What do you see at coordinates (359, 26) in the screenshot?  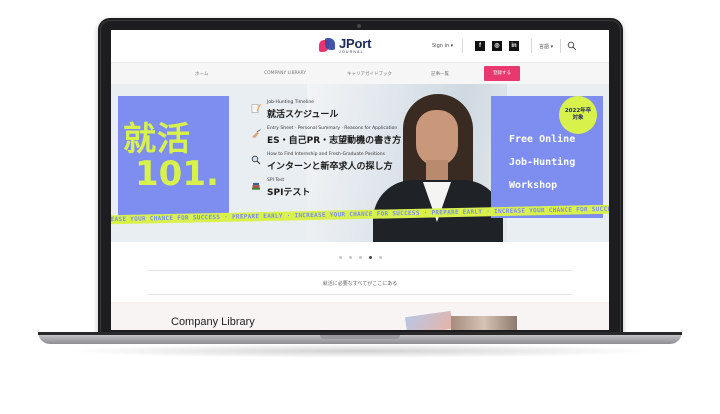 I see `camera-icon` at bounding box center [359, 26].